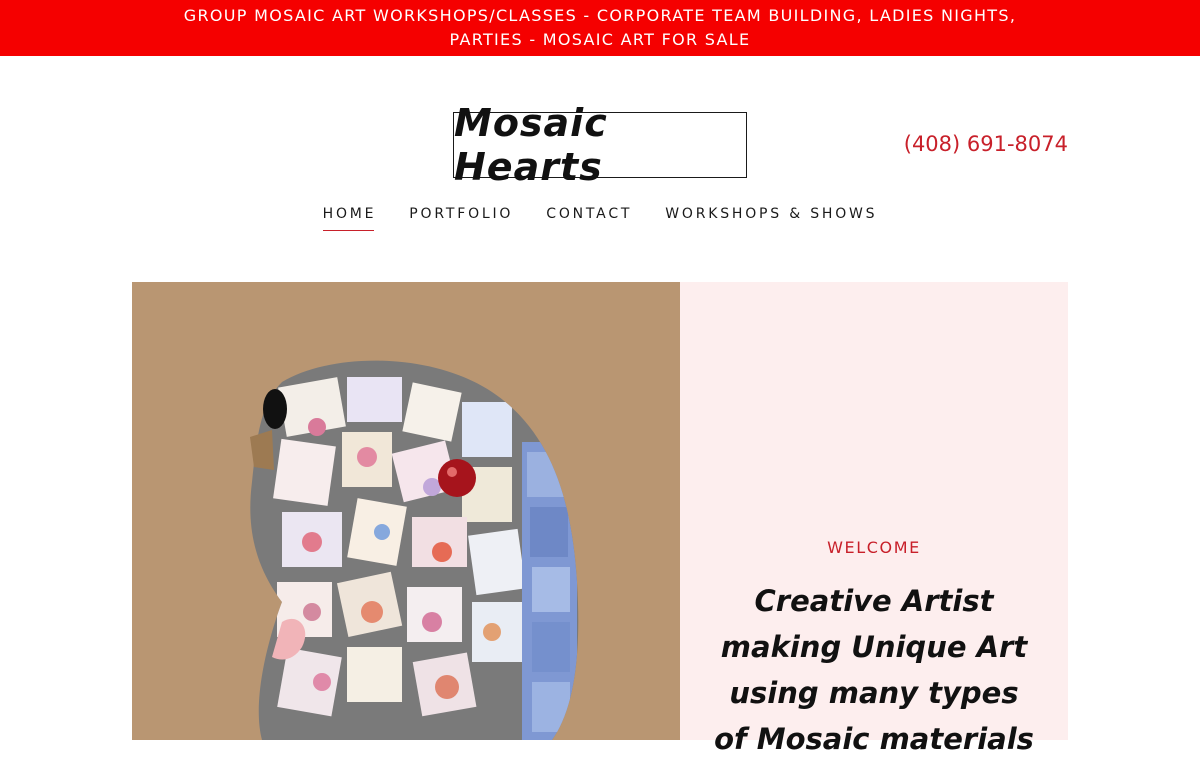  What do you see at coordinates (461, 218) in the screenshot?
I see `nav-item-portfolio: PORTFOLIO` at bounding box center [461, 218].